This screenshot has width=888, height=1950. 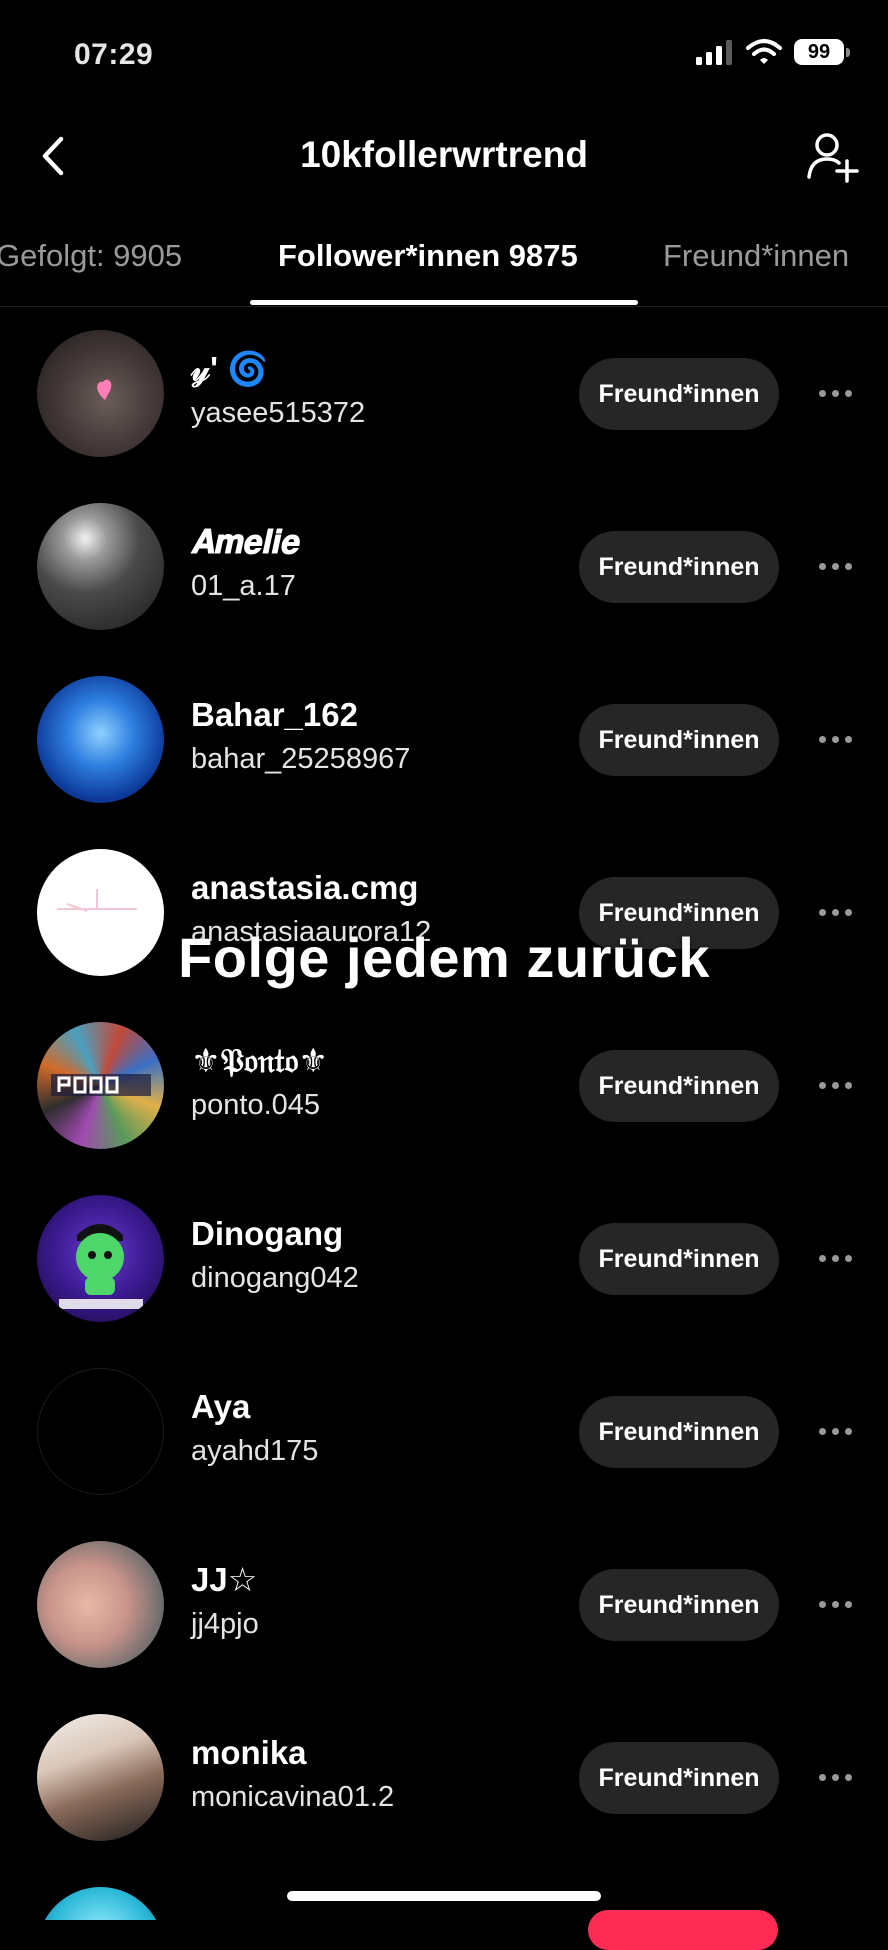 I want to click on list-item: Dinogang dinogang042 Freund*innen, so click(x=444, y=1274).